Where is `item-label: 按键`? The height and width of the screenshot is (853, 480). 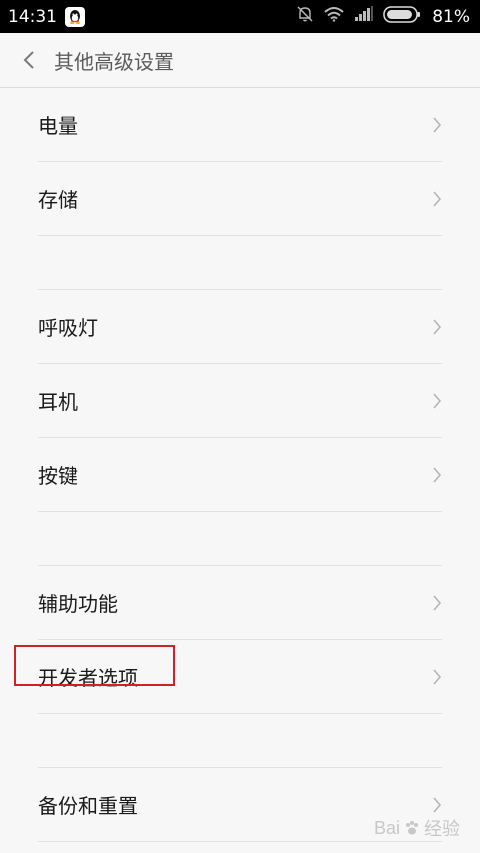 item-label: 按键 is located at coordinates (58, 476).